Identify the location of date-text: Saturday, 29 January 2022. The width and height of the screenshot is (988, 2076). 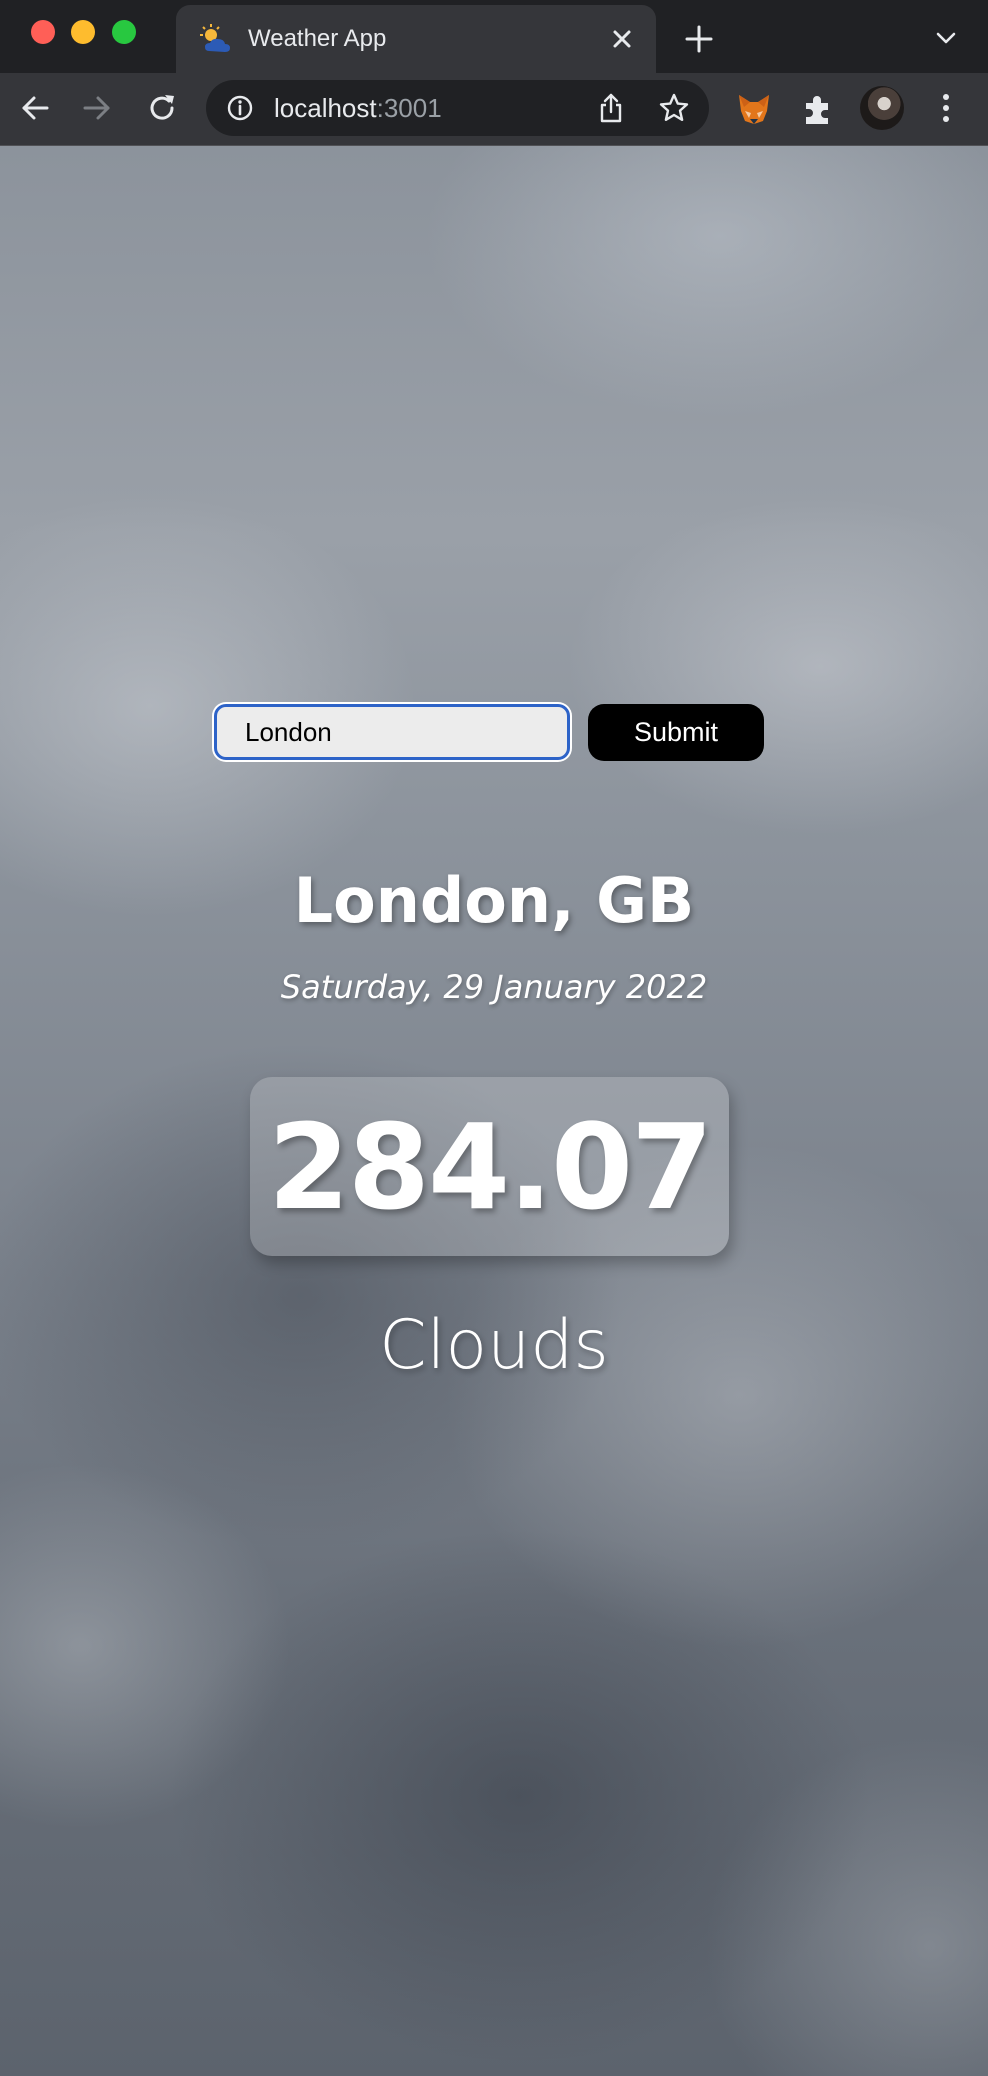
(494, 987).